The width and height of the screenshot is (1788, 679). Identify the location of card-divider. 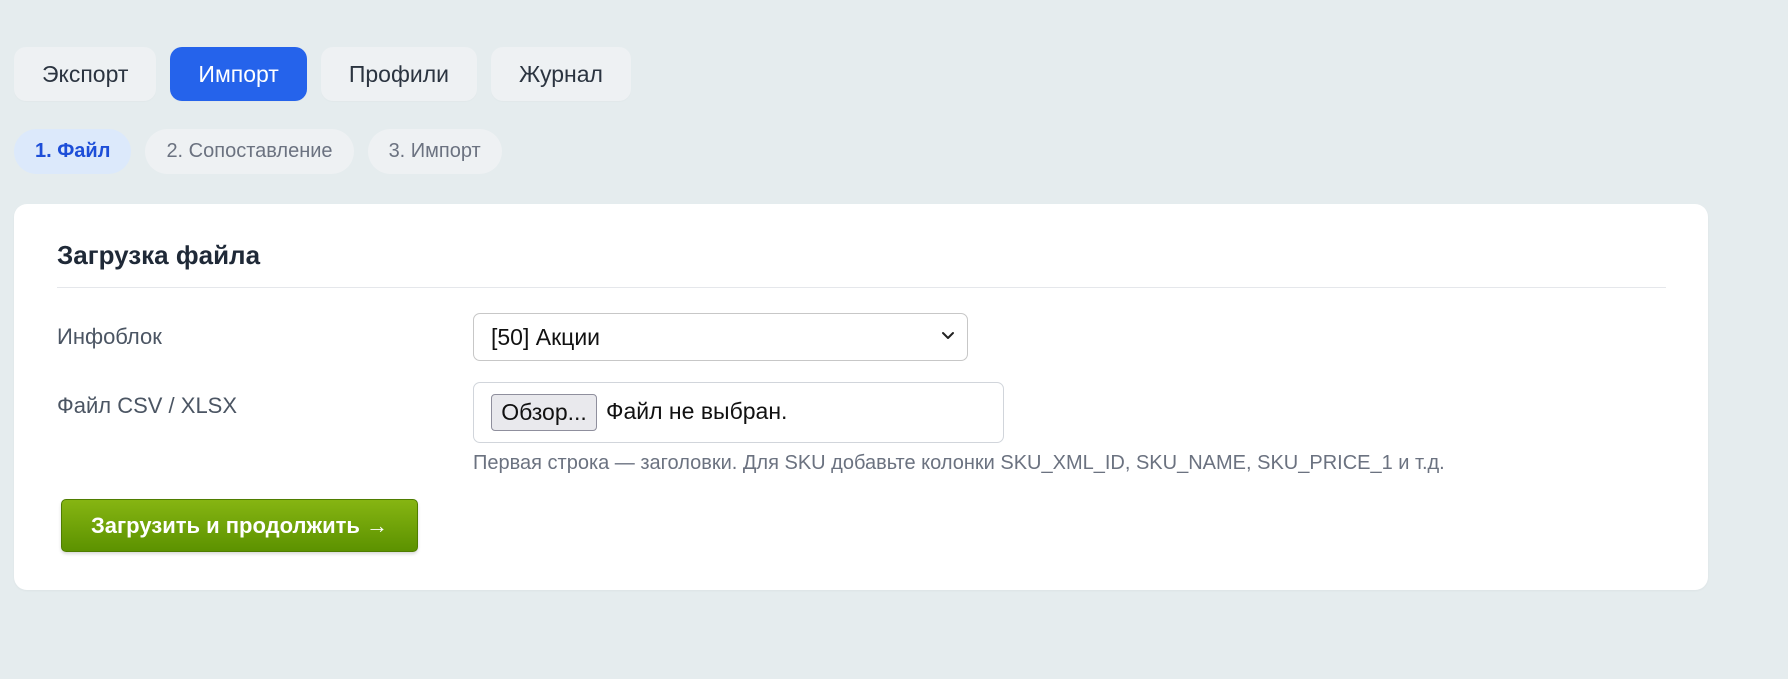
(861, 287).